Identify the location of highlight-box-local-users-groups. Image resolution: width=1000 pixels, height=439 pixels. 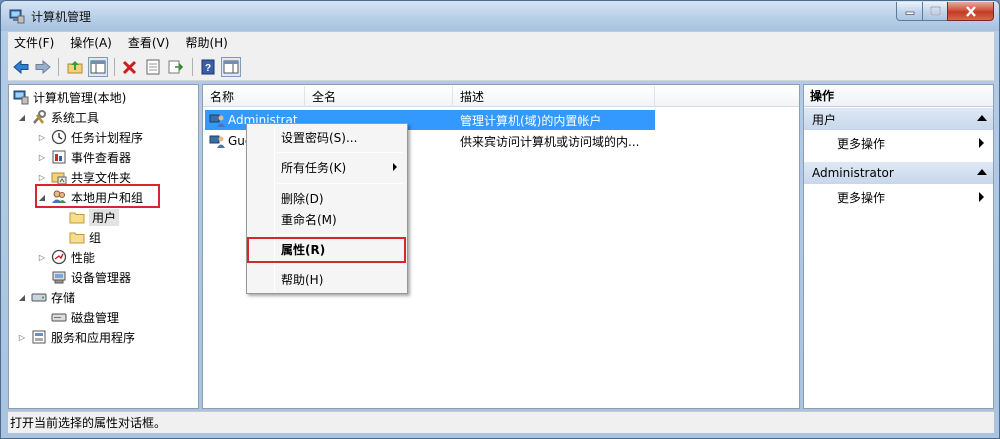
(97, 196).